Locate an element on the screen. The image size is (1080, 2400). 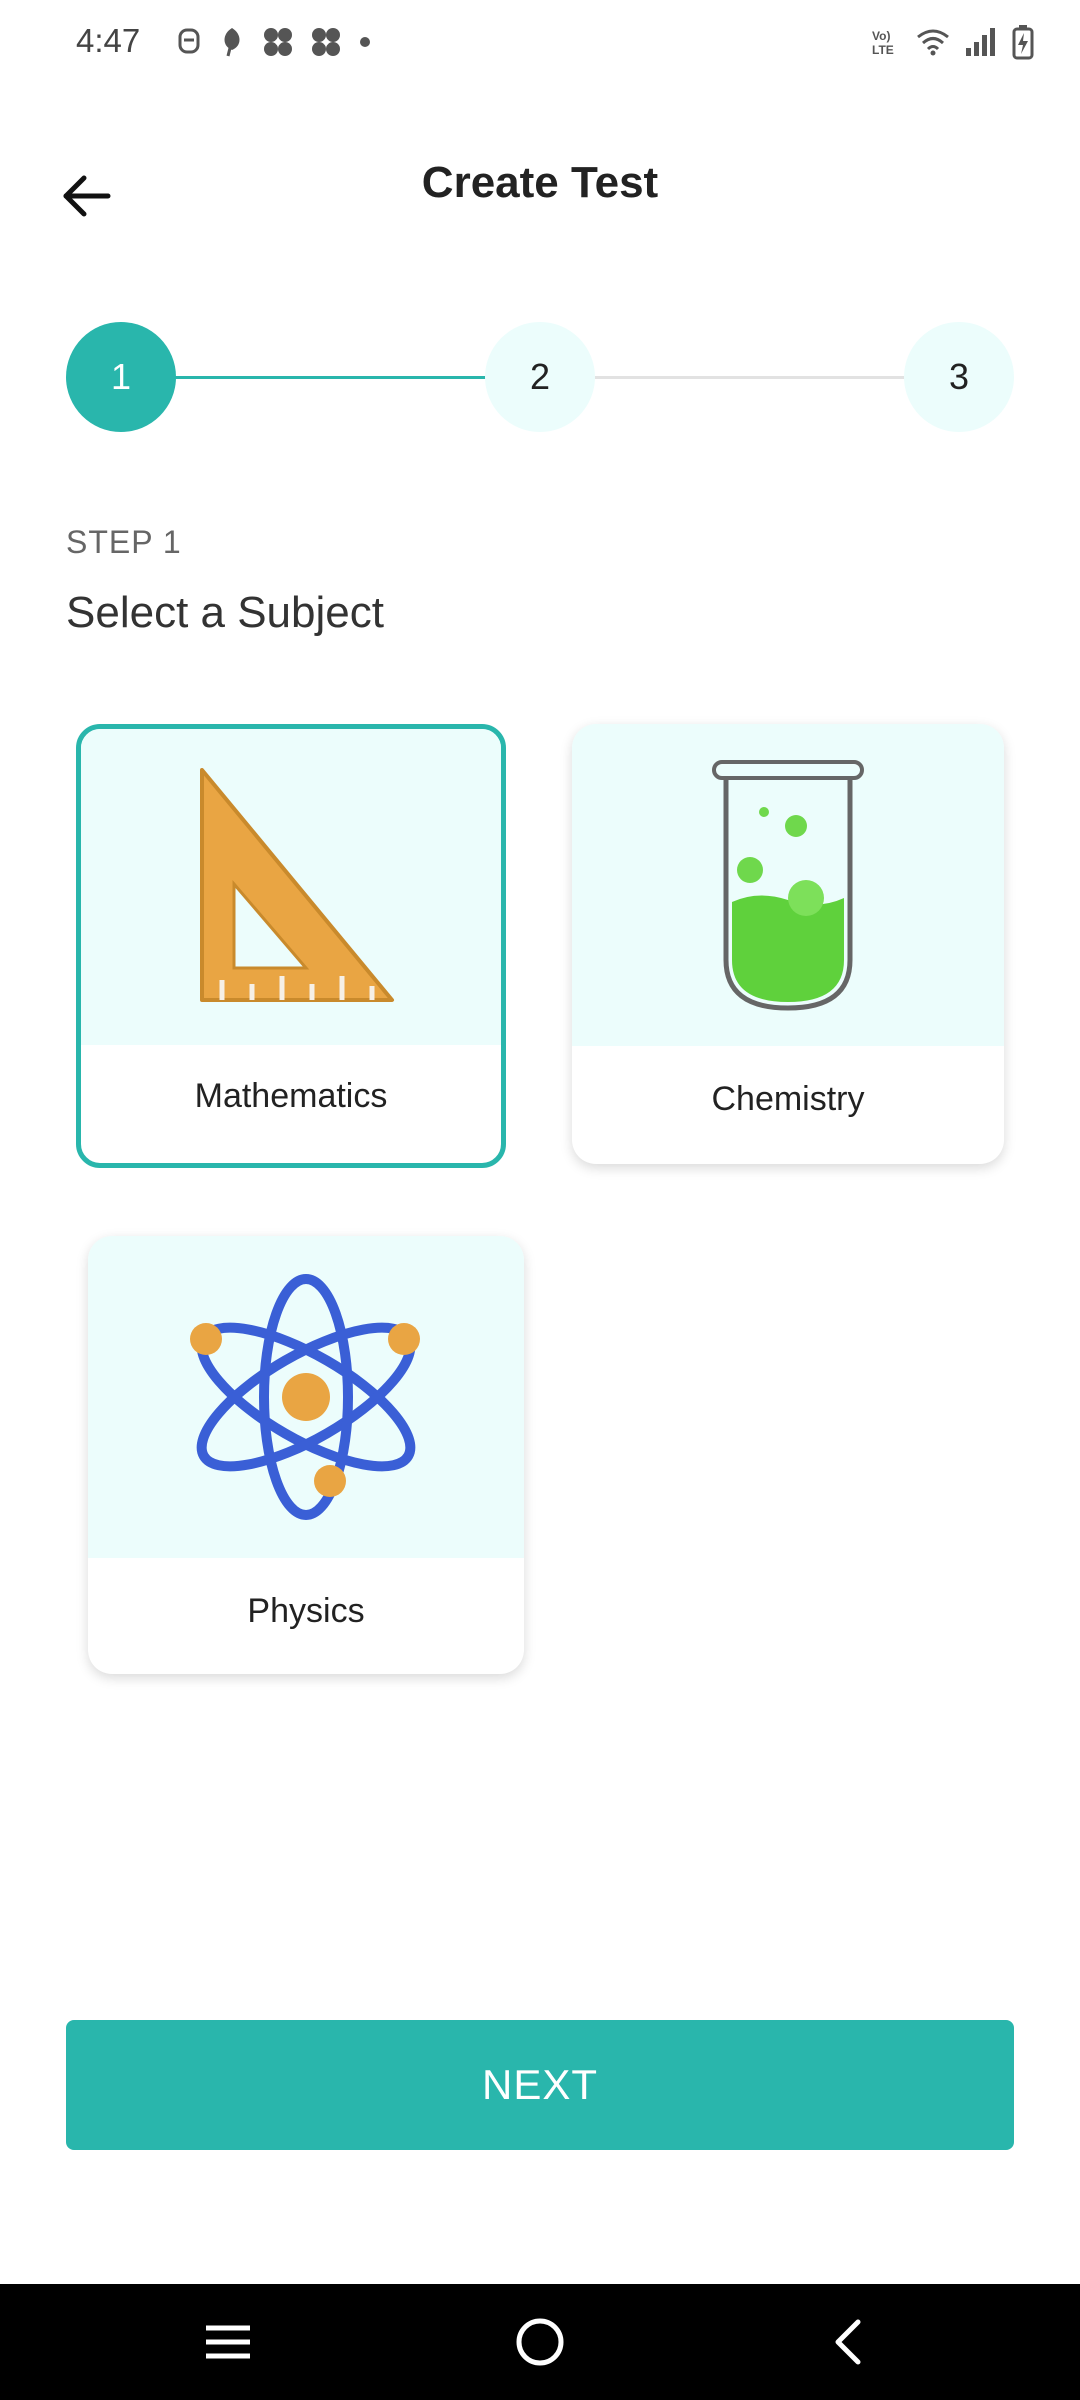
svg-text: Vo) is located at coordinates (881, 36).